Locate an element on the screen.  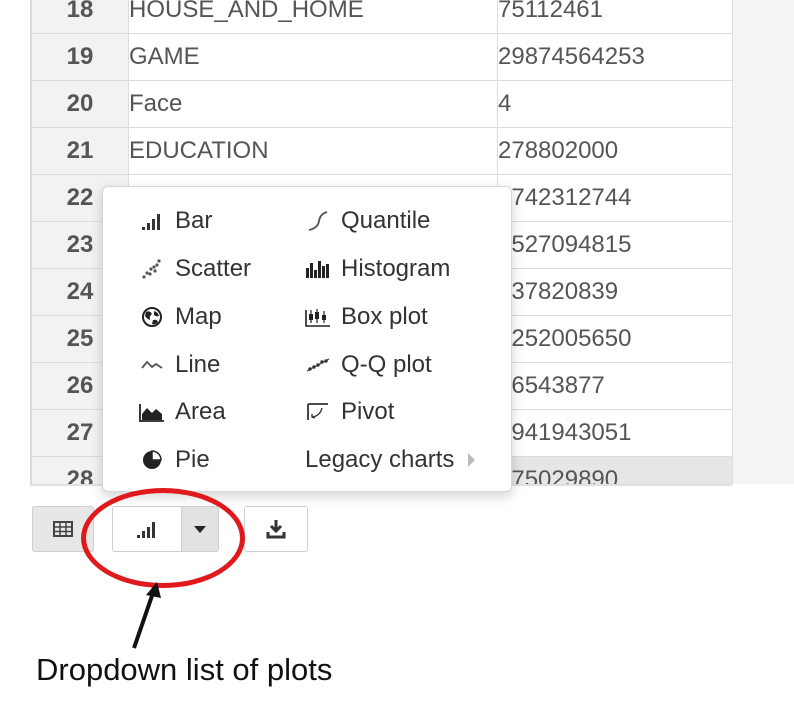
area-chart-icon is located at coordinates (152, 412).